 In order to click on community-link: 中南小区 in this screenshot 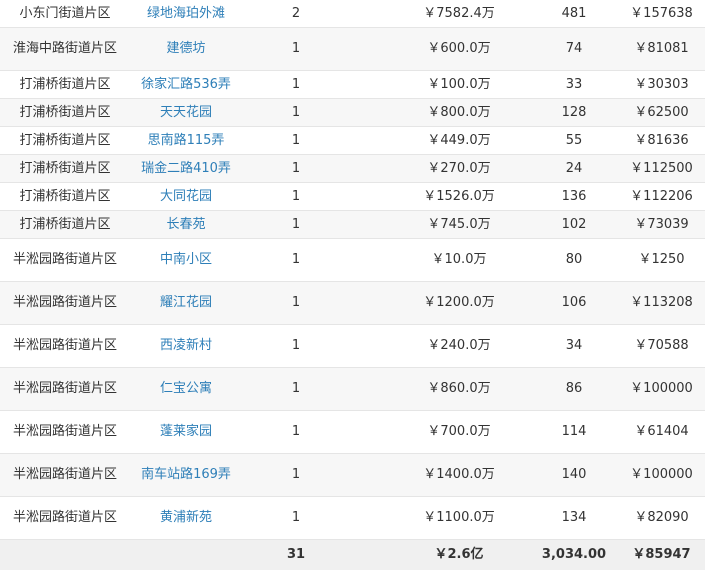, I will do `click(186, 260)`.